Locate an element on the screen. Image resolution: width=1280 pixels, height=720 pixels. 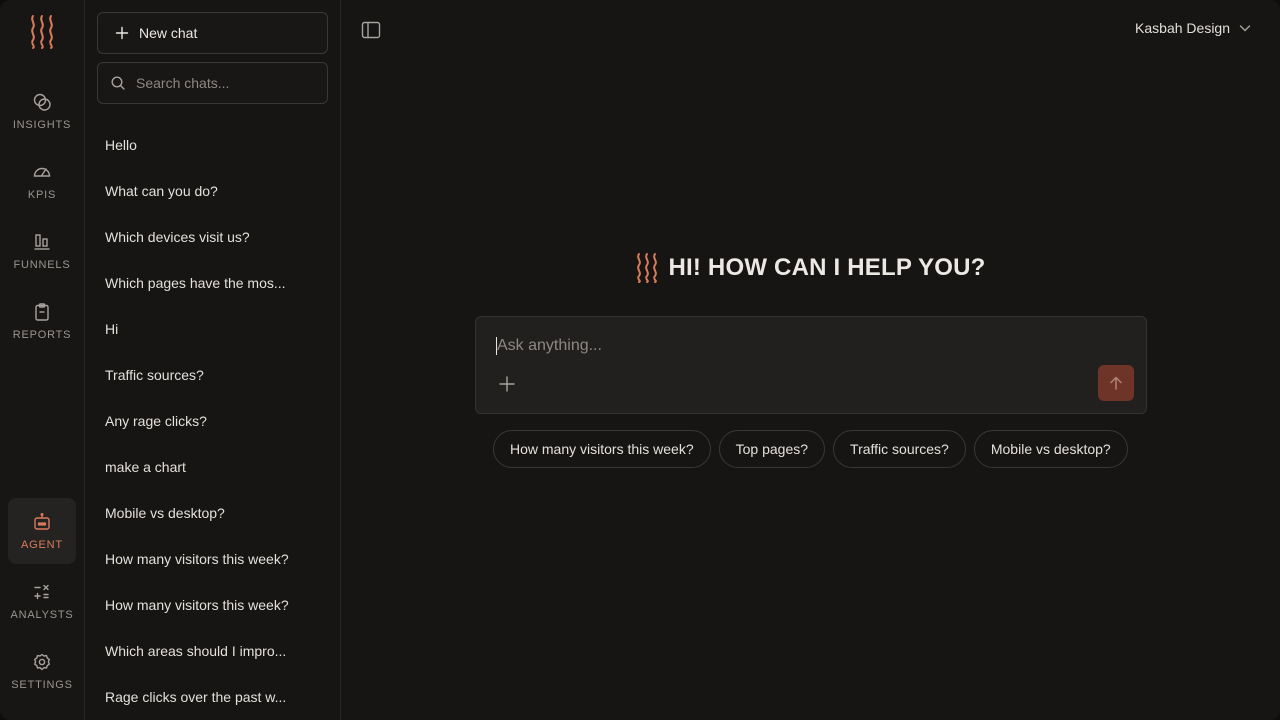
rail-item-kpis: KPIS is located at coordinates (42, 181).